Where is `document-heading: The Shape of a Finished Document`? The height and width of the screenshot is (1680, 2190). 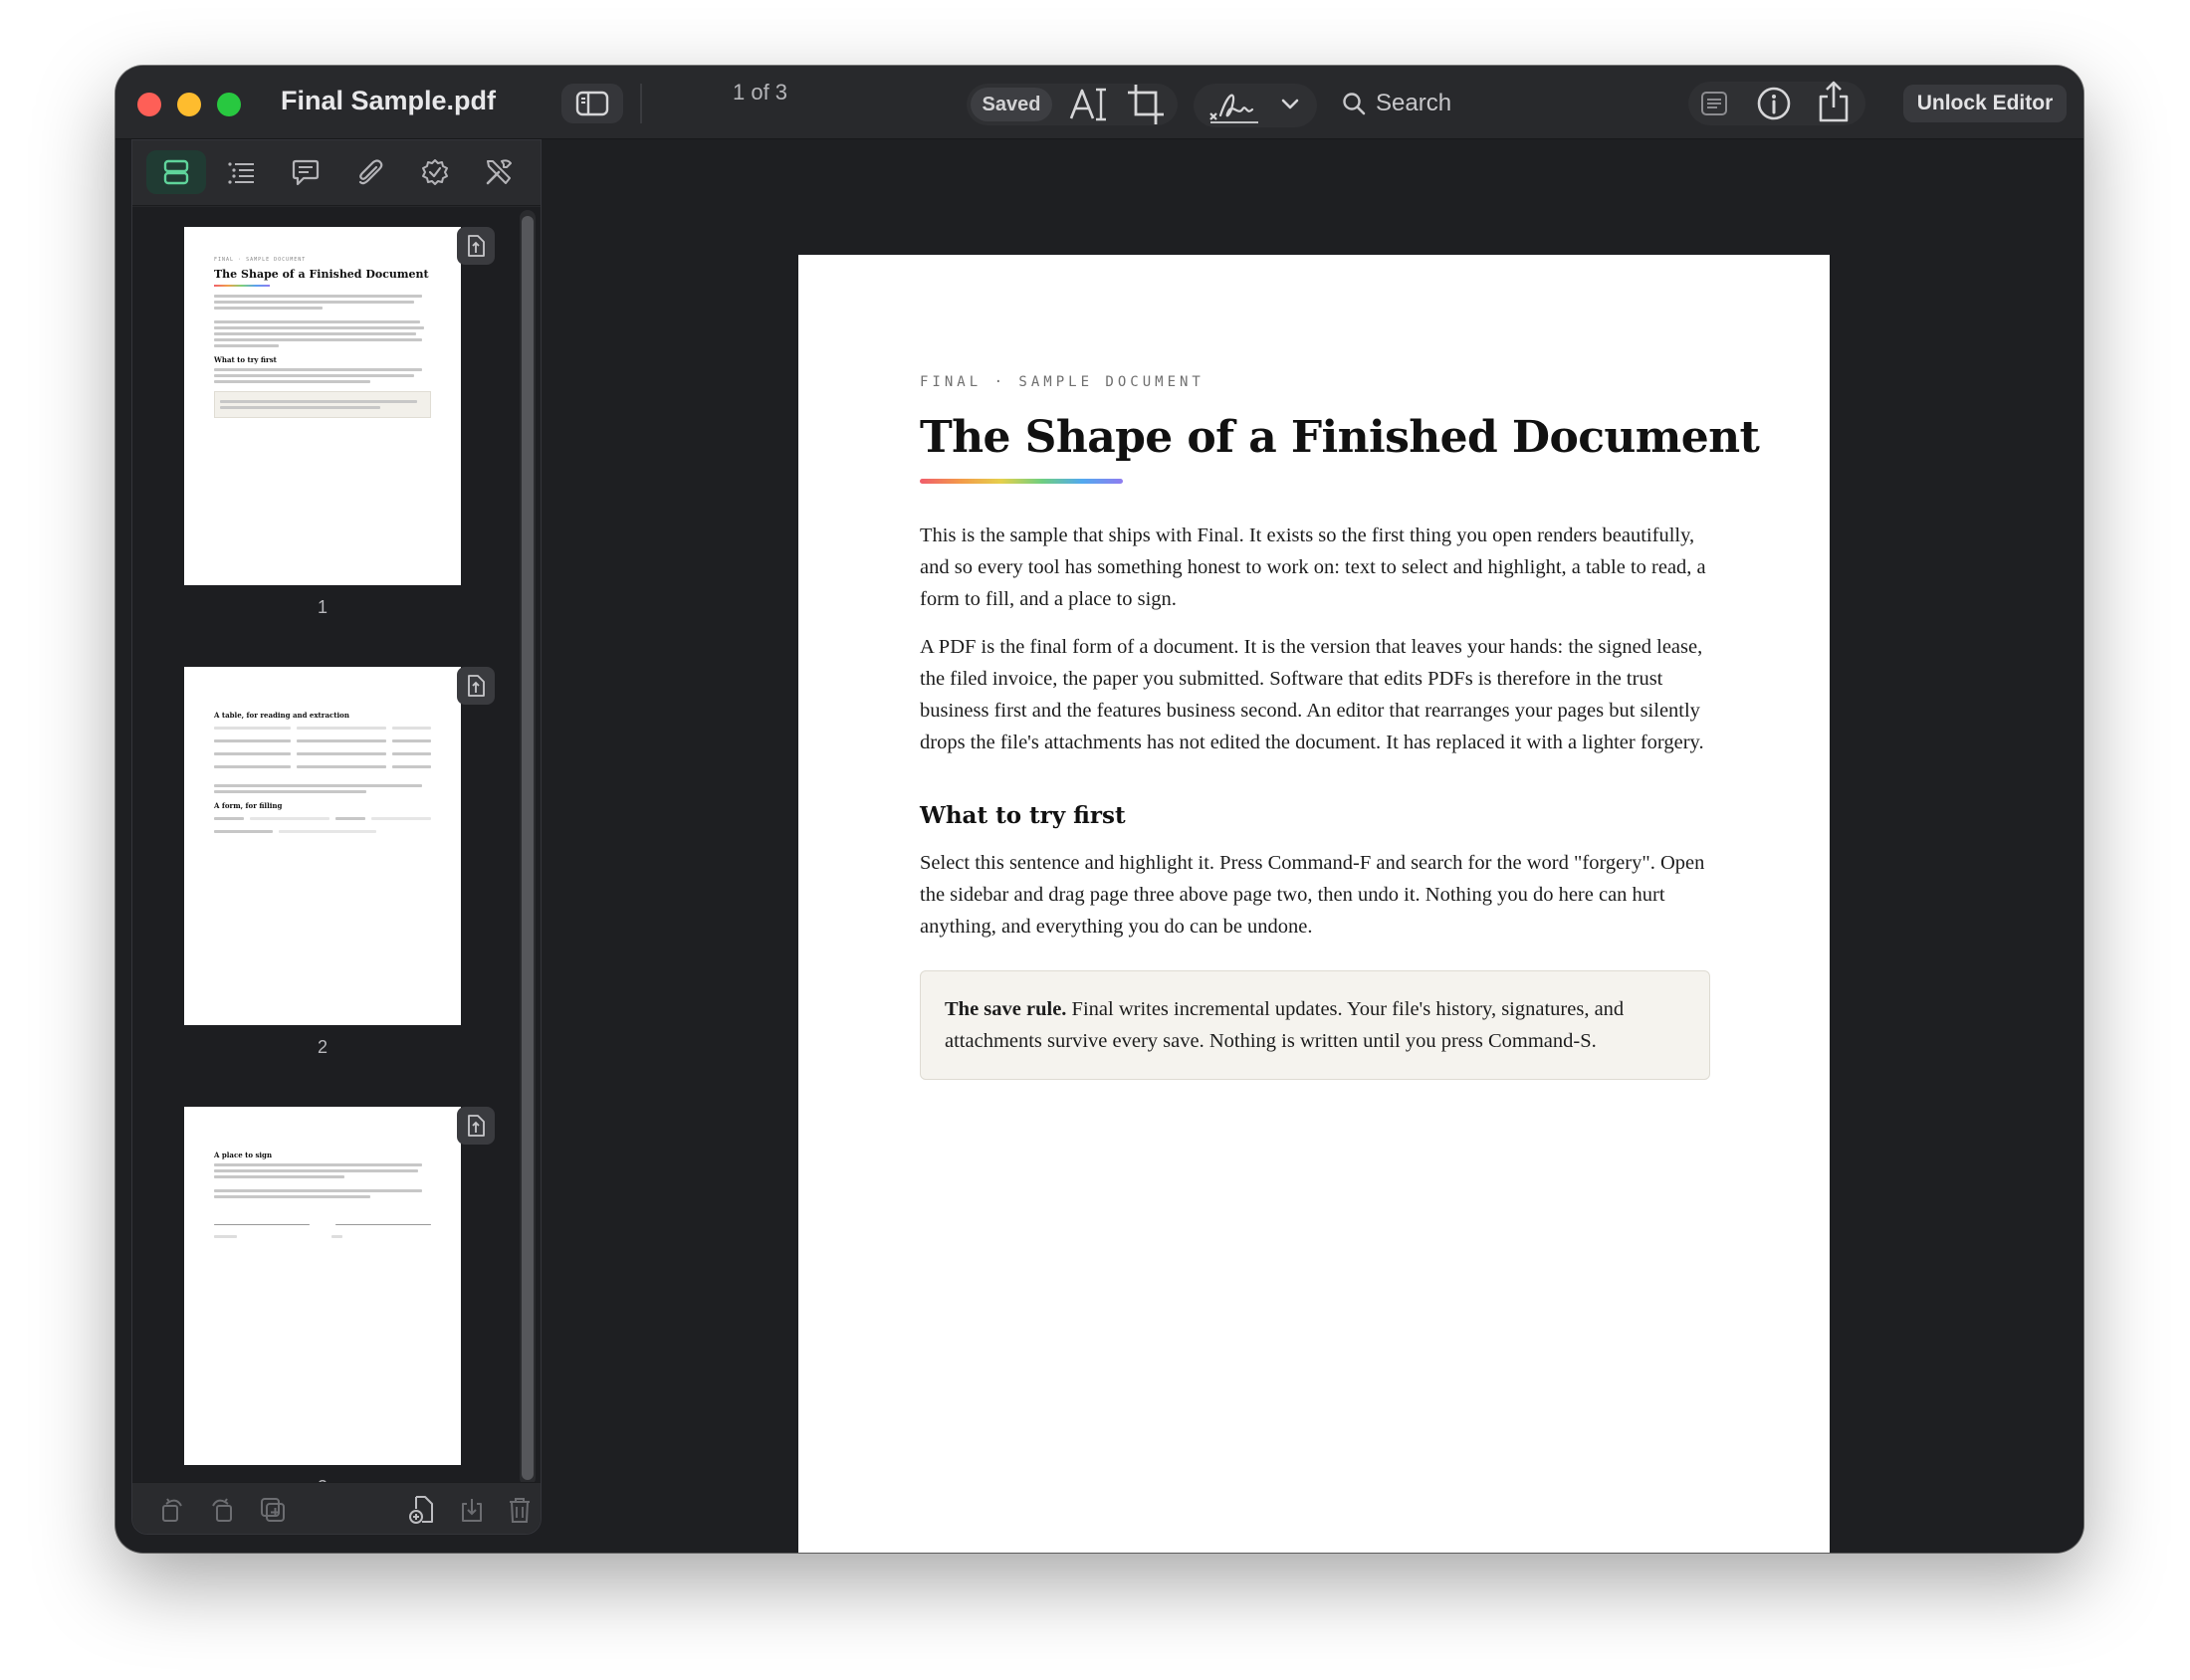 document-heading: The Shape of a Finished Document is located at coordinates (1340, 437).